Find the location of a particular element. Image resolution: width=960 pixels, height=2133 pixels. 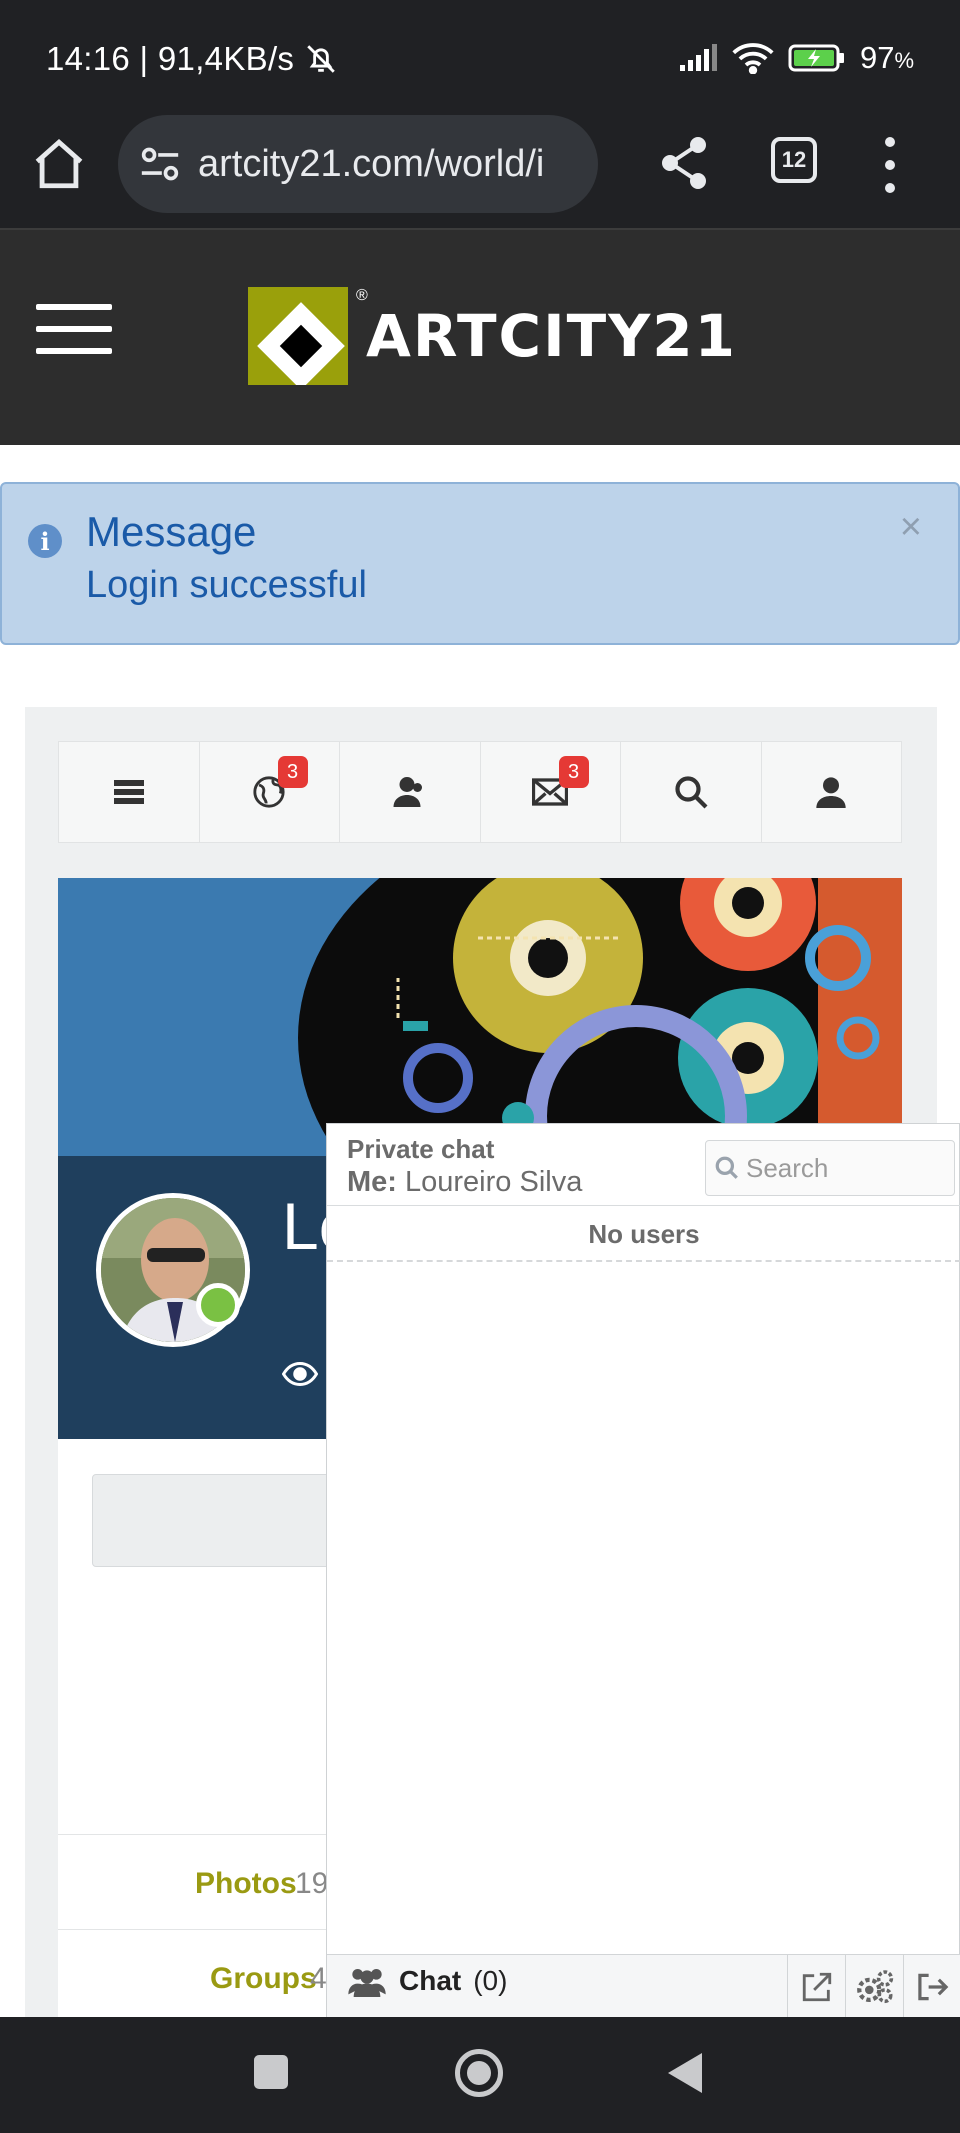

login-alert: i Message Login successful × is located at coordinates (480, 563).